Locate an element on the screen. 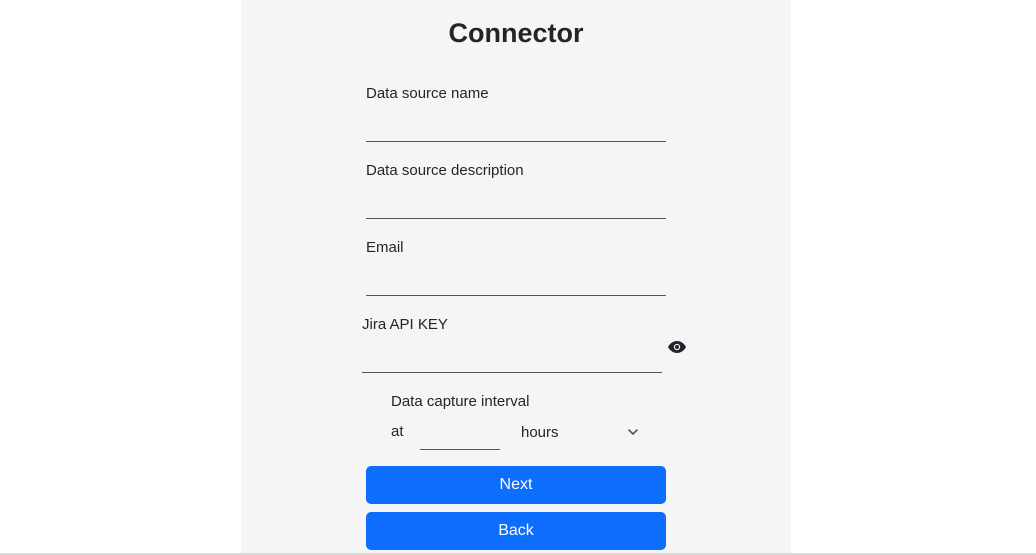 The height and width of the screenshot is (555, 1036). chevron-down-icon is located at coordinates (633, 432).